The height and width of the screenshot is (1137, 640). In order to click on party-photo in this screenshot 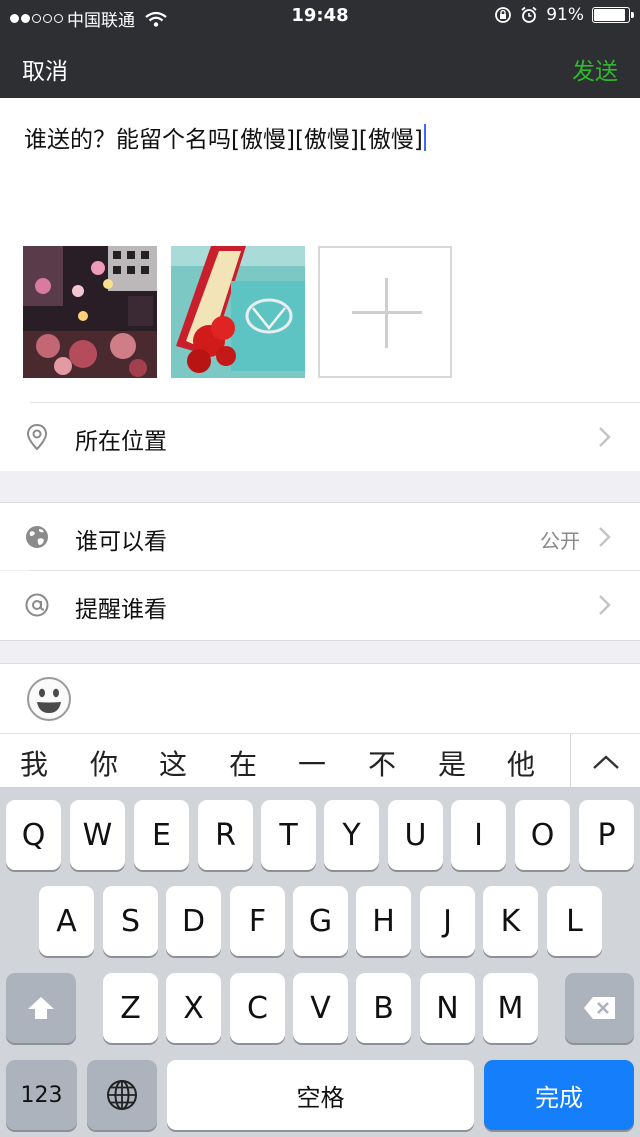, I will do `click(90, 312)`.